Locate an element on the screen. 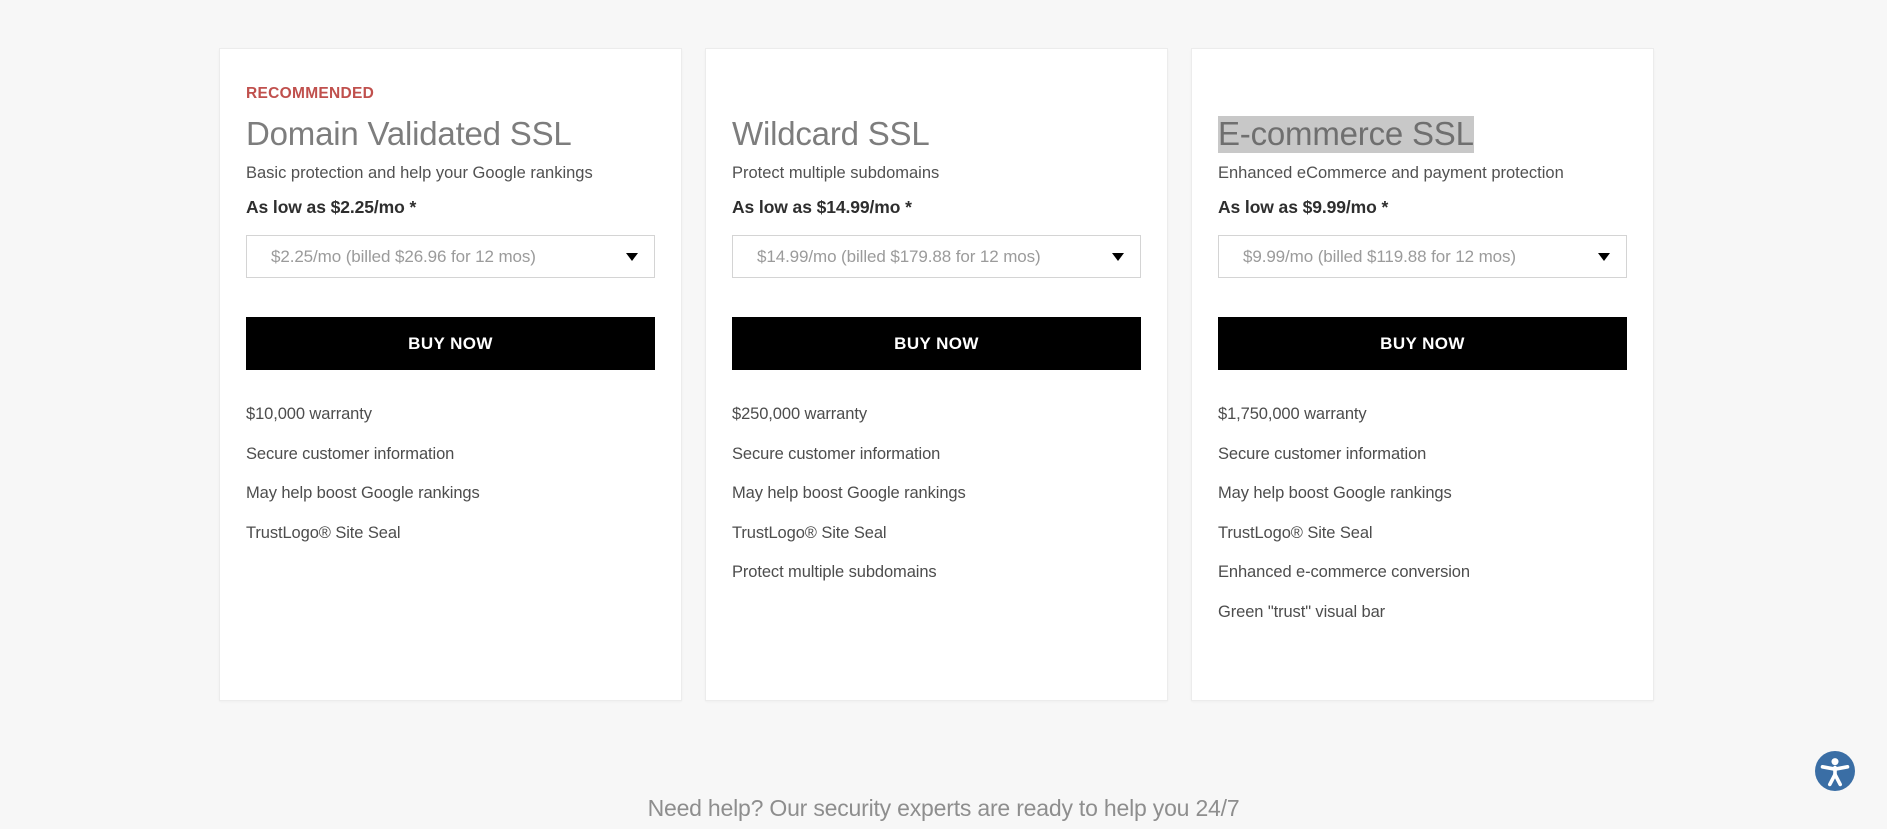 This screenshot has height=829, width=1887. plan-price-line: As low as $14.99/mo * is located at coordinates (822, 207).